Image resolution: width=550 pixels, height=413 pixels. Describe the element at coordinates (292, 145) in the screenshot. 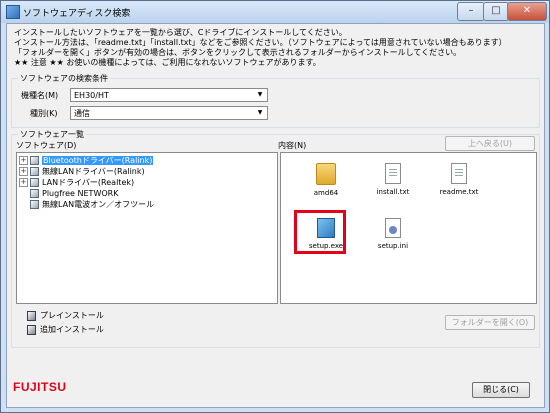

I see `contents-label: 内容(N)` at that location.